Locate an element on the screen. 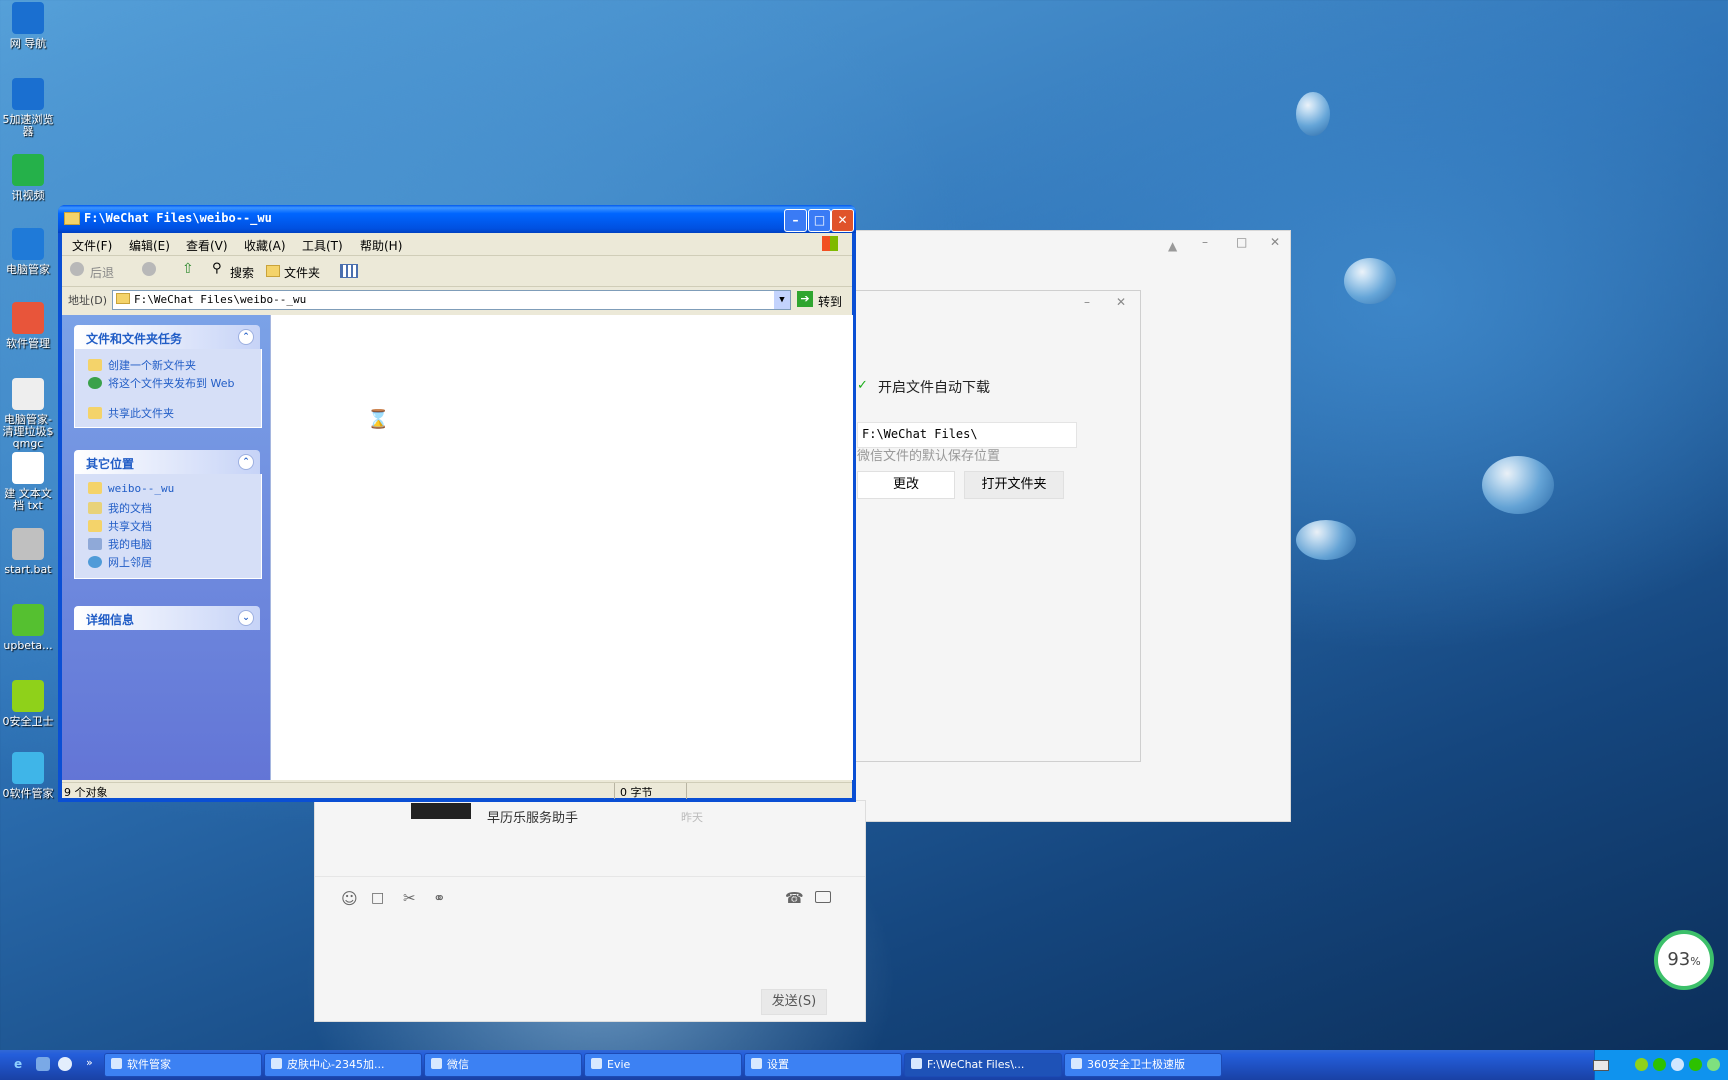  address-input: F:\WeChat Files\weibo--_wu ▼ is located at coordinates (451, 300).